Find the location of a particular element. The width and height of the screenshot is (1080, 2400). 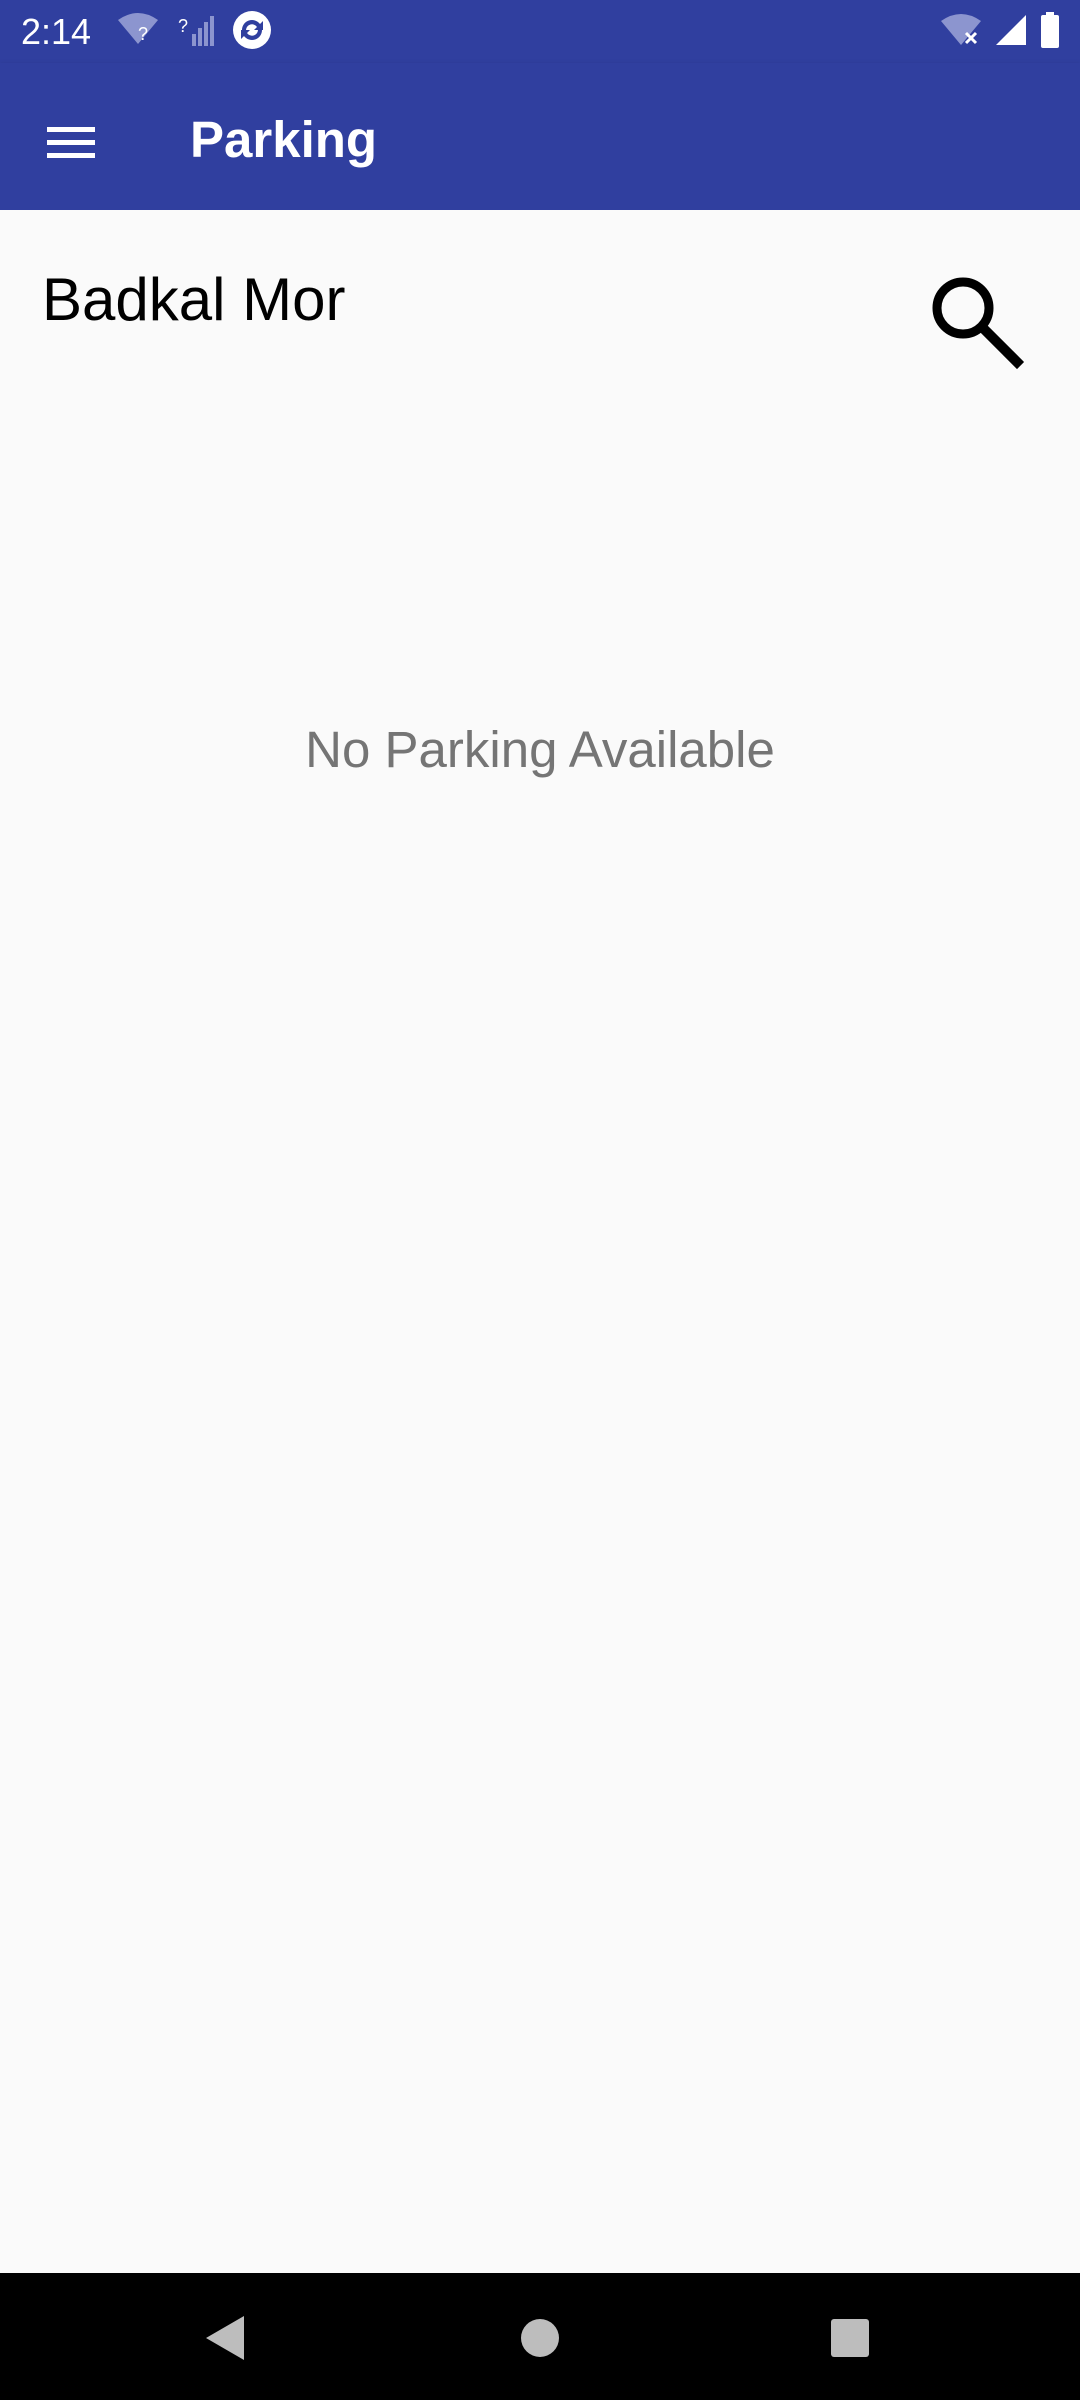

system-nav-bar is located at coordinates (540, 2336).